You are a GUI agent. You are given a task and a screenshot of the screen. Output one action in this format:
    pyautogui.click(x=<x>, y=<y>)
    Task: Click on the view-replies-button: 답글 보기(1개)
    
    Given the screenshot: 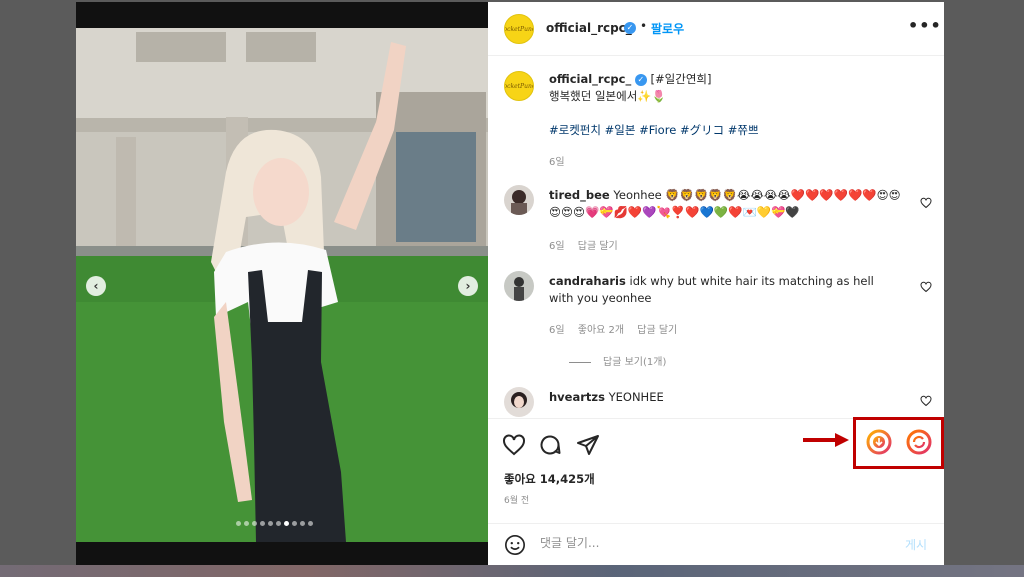 What is the action you would take?
    pyautogui.click(x=617, y=360)
    